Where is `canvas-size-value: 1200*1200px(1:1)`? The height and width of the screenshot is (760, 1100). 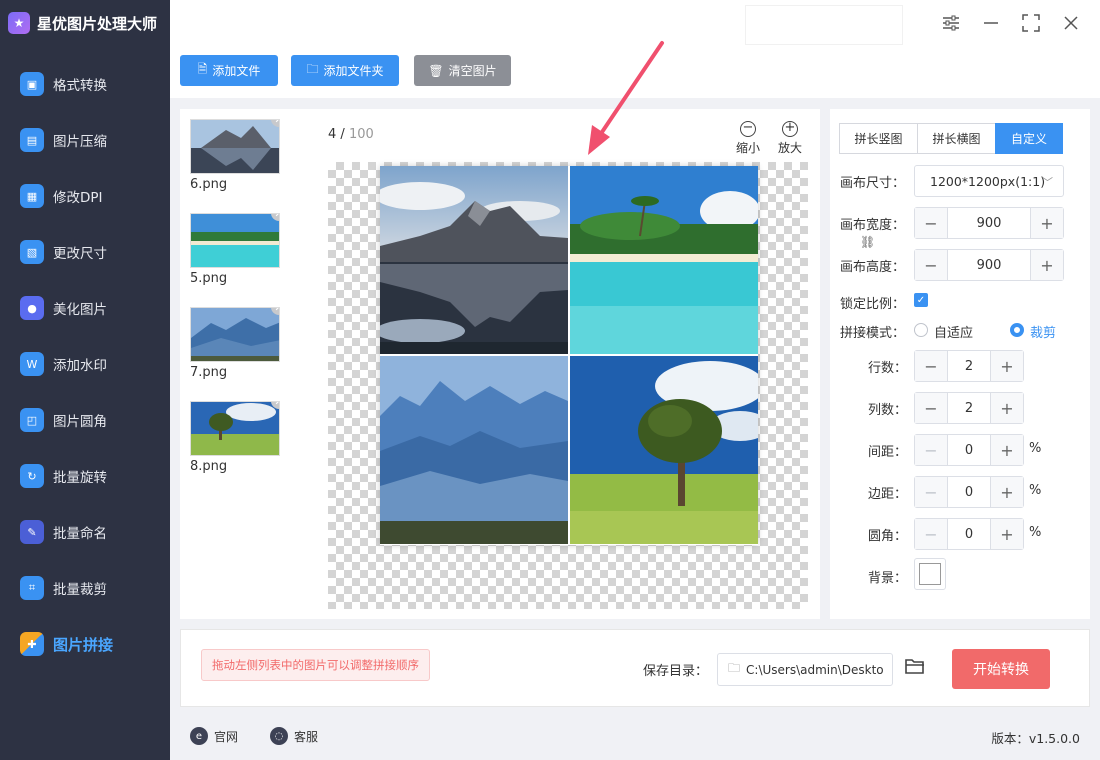
canvas-size-value: 1200*1200px(1:1) is located at coordinates (988, 181).